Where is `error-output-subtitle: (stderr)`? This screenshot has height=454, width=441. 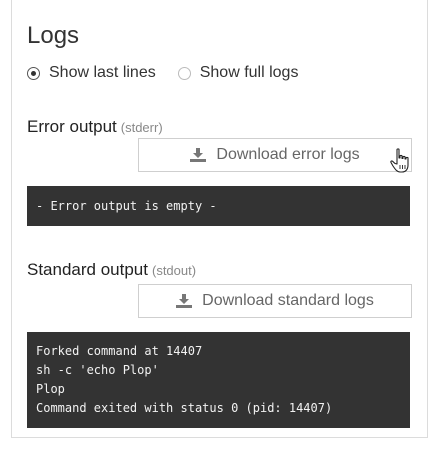 error-output-subtitle: (stderr) is located at coordinates (141, 127).